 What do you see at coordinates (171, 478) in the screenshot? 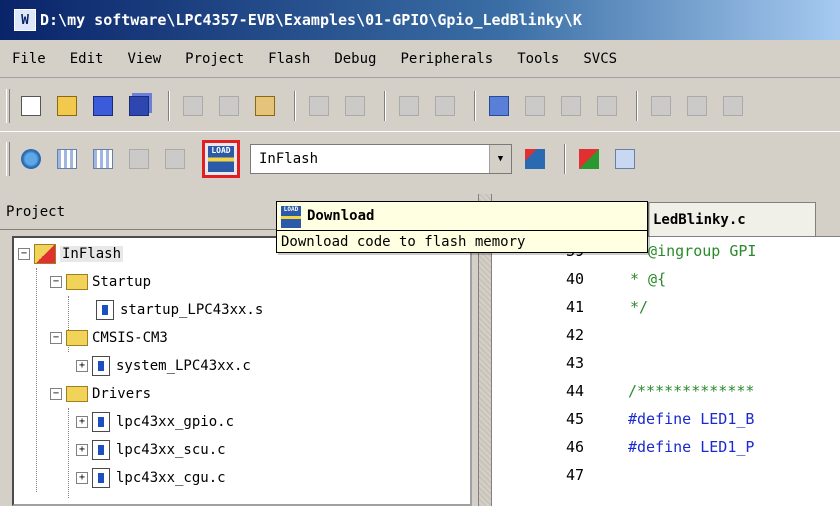
I see `tree-file-label: lpc43xx_cgu.c` at bounding box center [171, 478].